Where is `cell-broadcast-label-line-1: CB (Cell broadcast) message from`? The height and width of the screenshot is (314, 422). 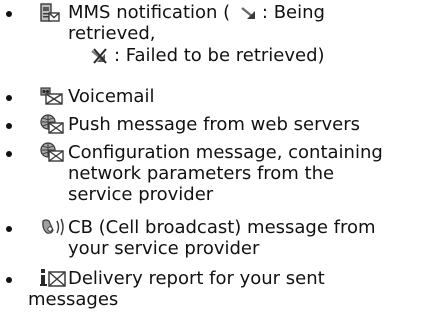 cell-broadcast-label-line-1: CB (Cell broadcast) message from is located at coordinates (222, 227).